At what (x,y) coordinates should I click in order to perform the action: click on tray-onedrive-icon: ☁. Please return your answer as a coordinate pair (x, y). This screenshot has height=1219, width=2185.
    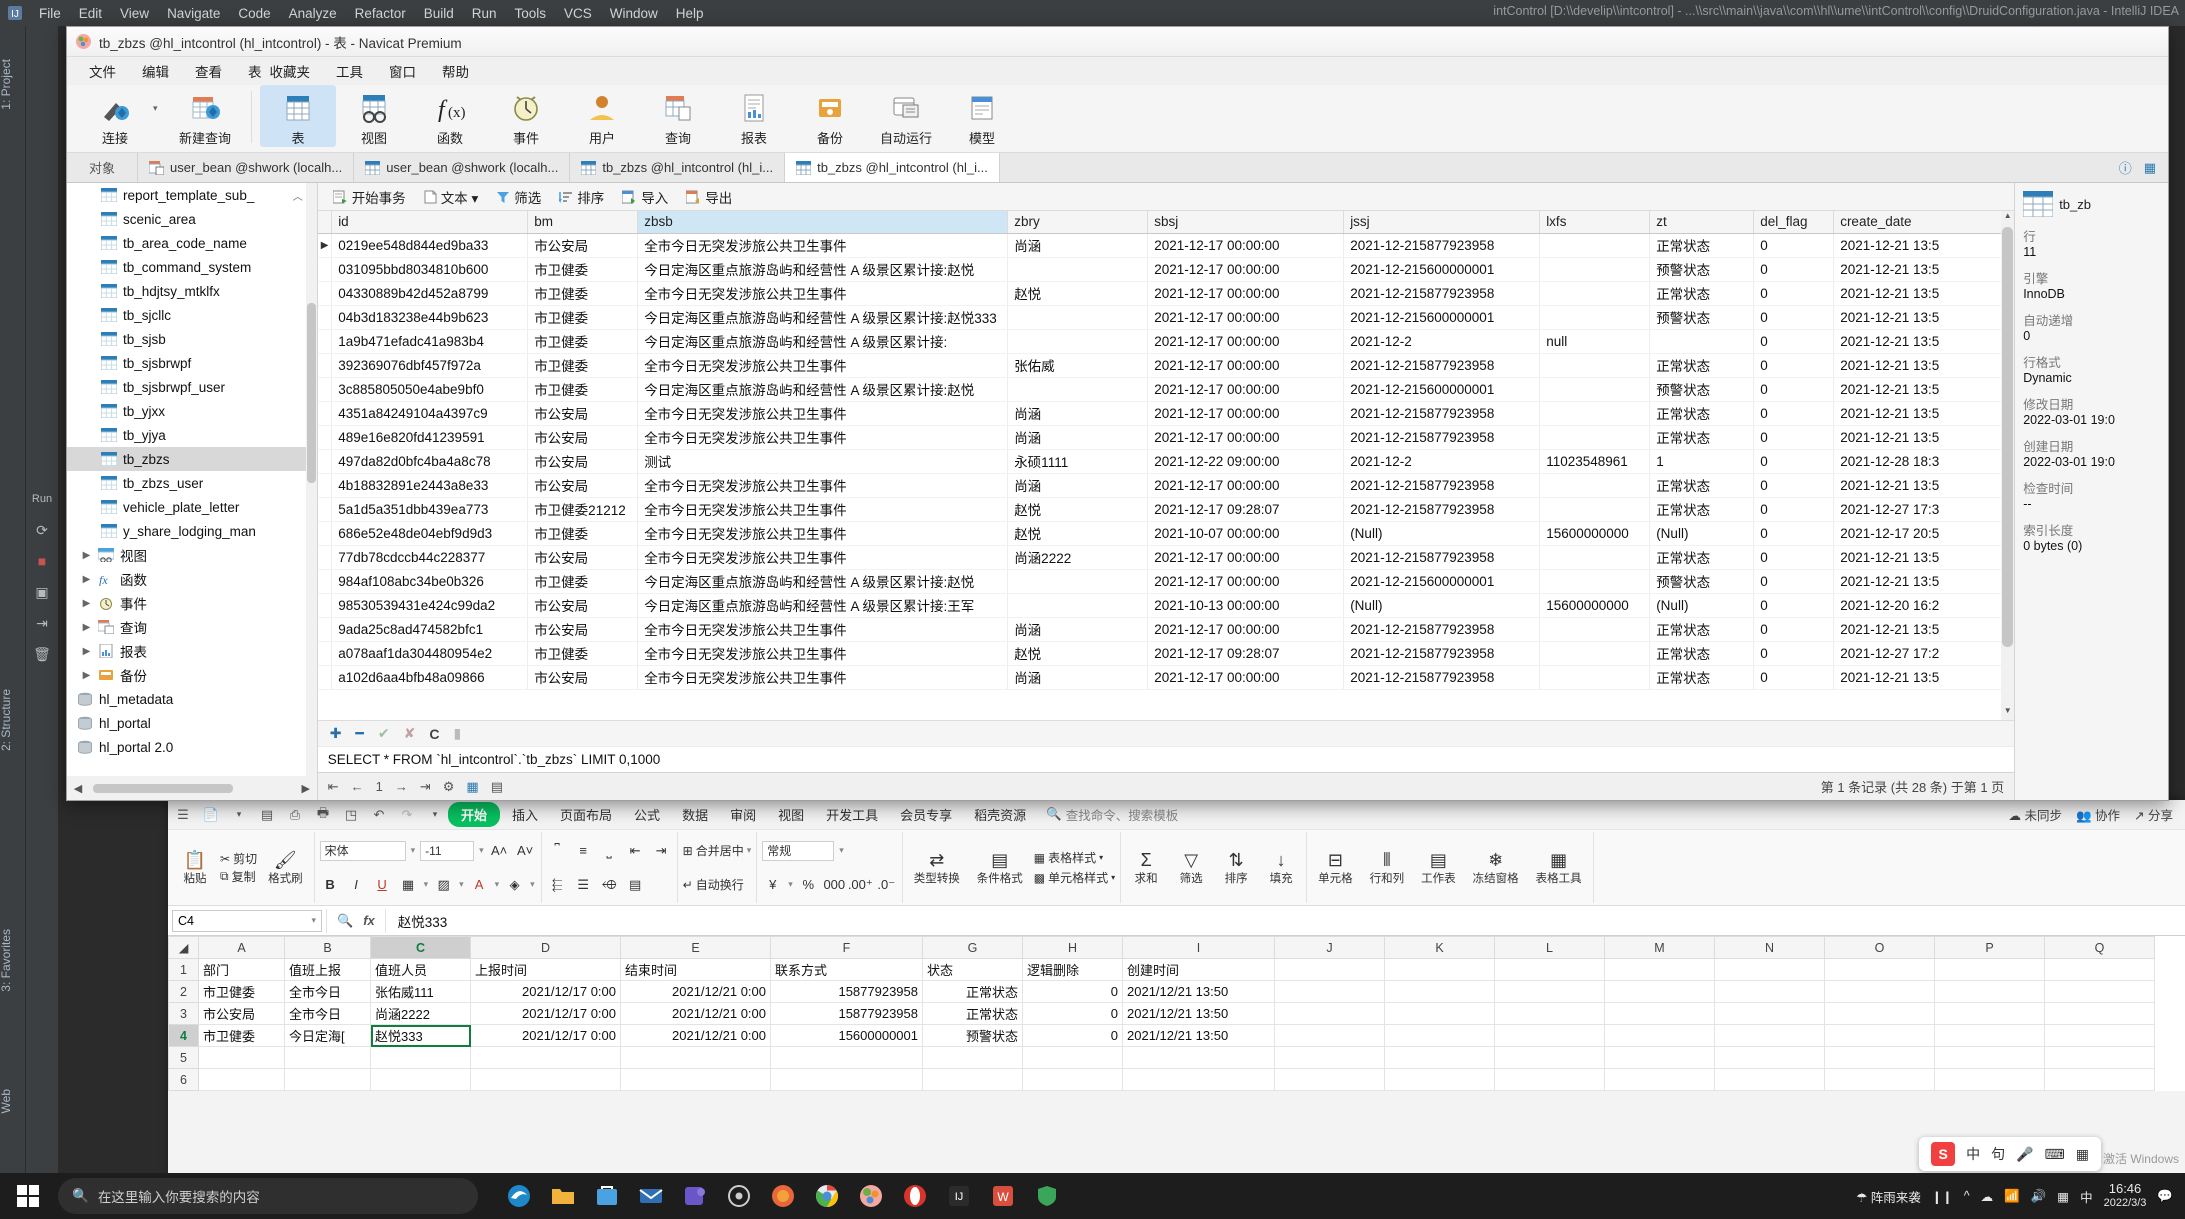
    Looking at the image, I should click on (1987, 1196).